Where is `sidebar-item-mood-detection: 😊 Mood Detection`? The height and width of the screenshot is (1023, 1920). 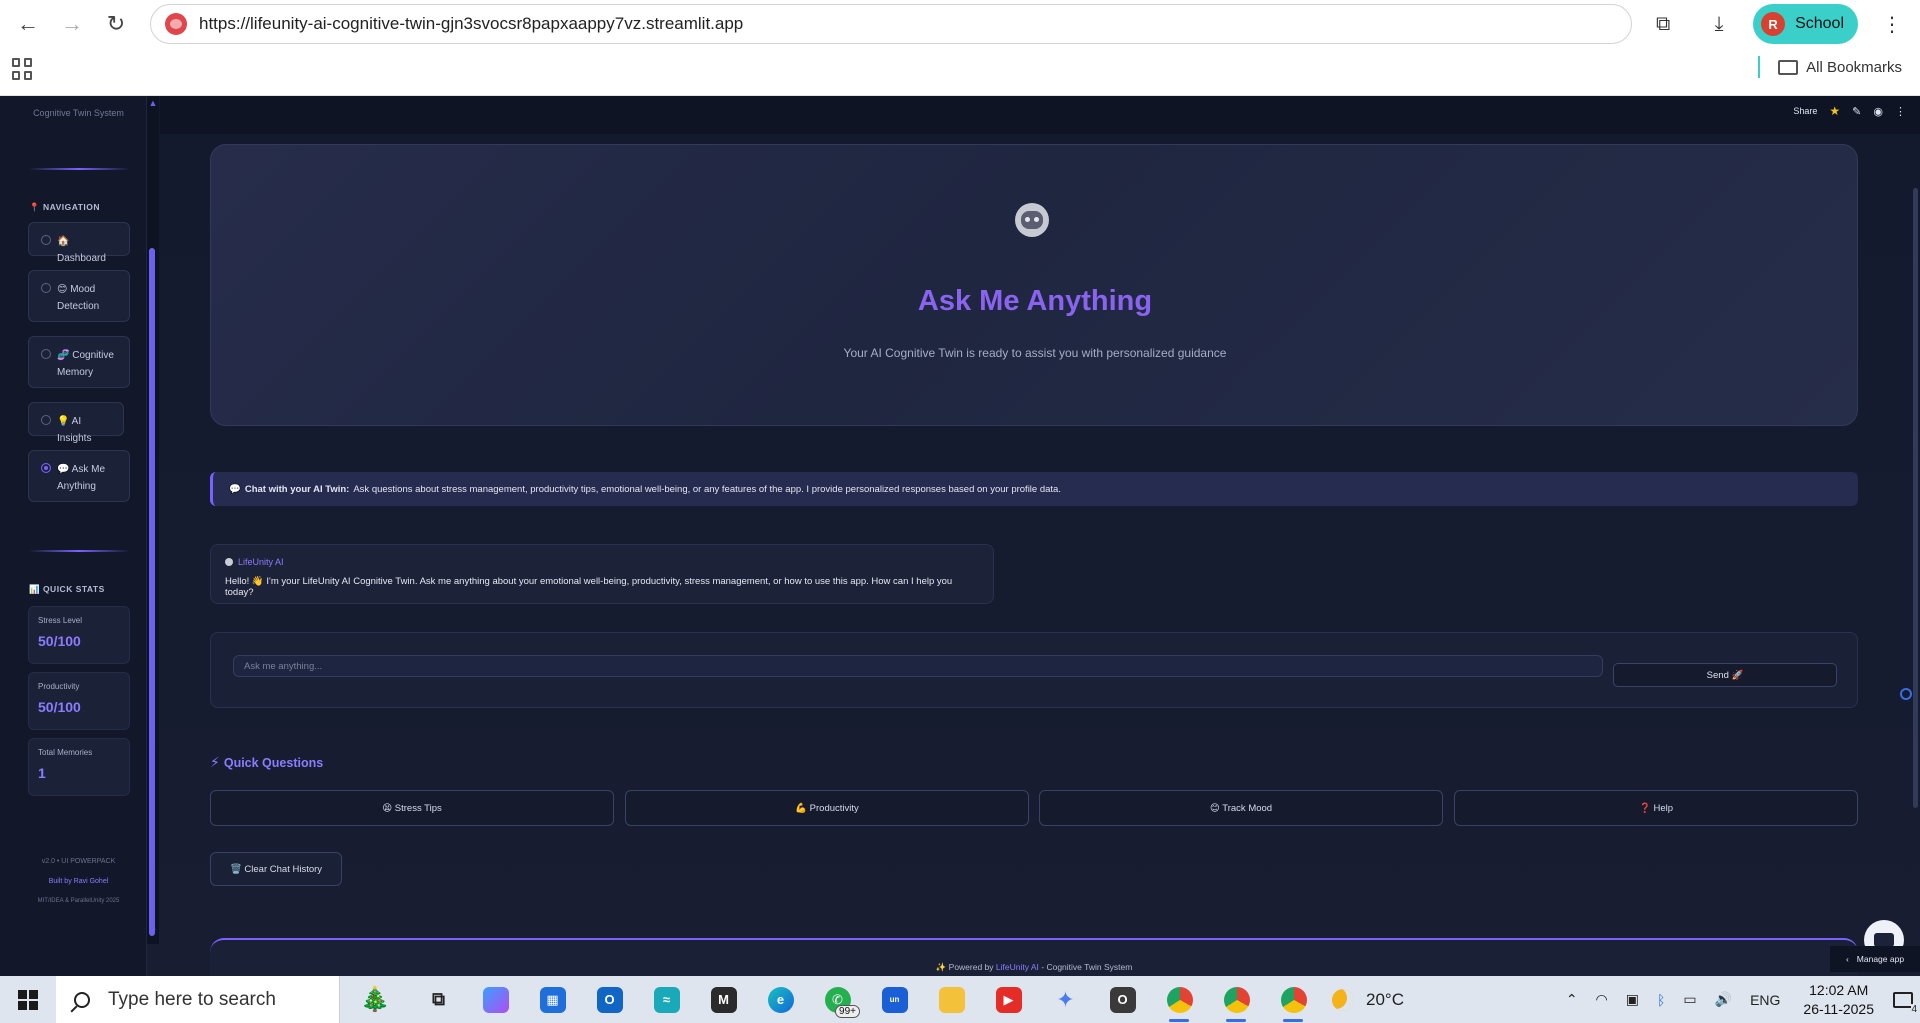
sidebar-item-mood-detection: 😊 Mood Detection is located at coordinates (79, 296).